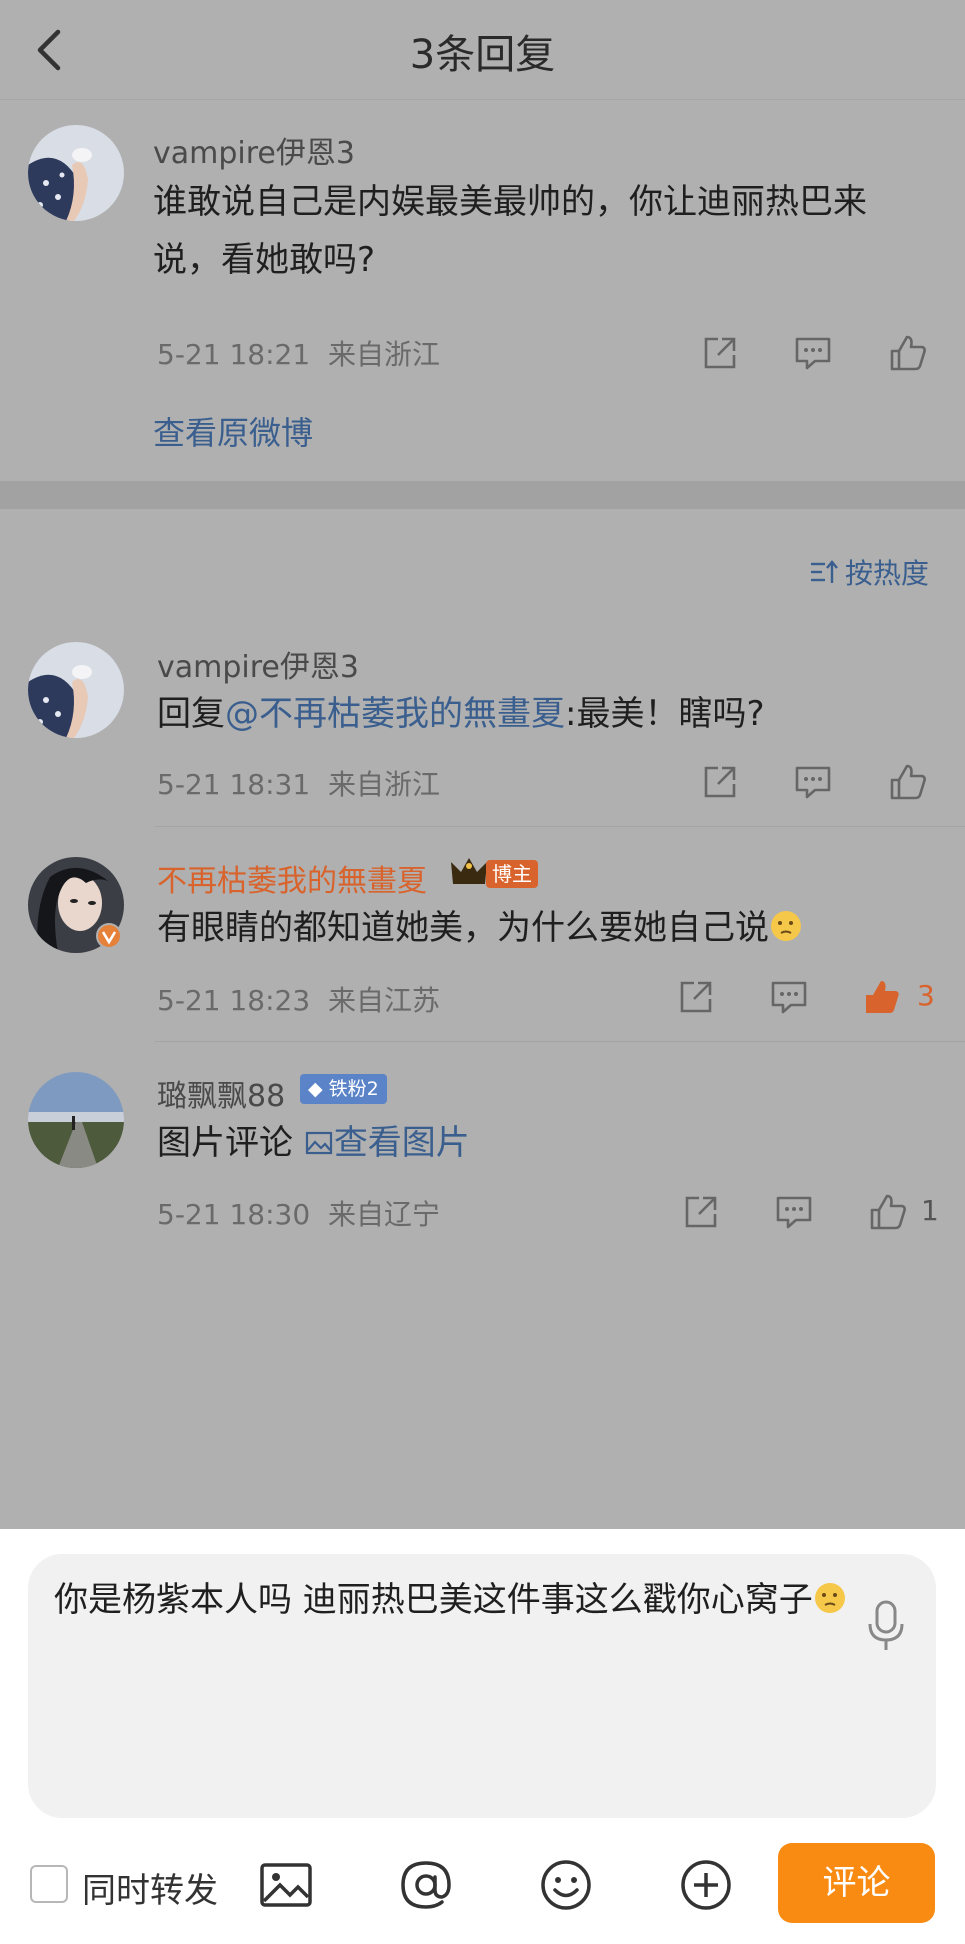 Image resolution: width=965 pixels, height=1944 pixels. Describe the element at coordinates (221, 1093) in the screenshot. I see `username: 璐飘飘88` at that location.